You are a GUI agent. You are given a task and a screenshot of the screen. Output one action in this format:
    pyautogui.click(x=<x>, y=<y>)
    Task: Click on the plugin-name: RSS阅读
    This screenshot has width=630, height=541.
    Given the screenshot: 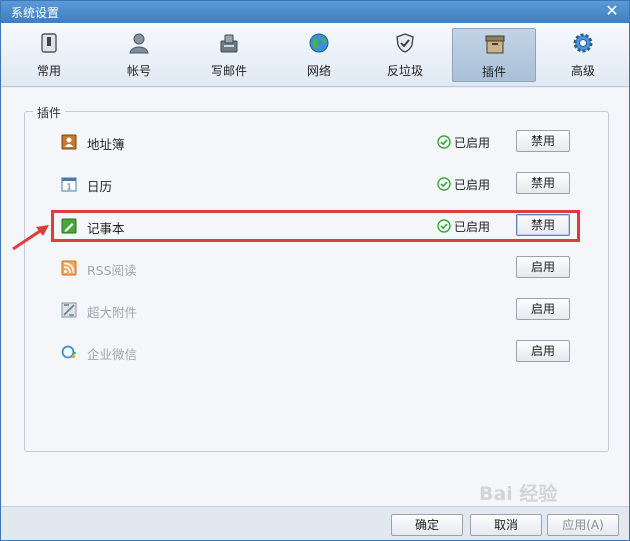 What is the action you would take?
    pyautogui.click(x=112, y=270)
    